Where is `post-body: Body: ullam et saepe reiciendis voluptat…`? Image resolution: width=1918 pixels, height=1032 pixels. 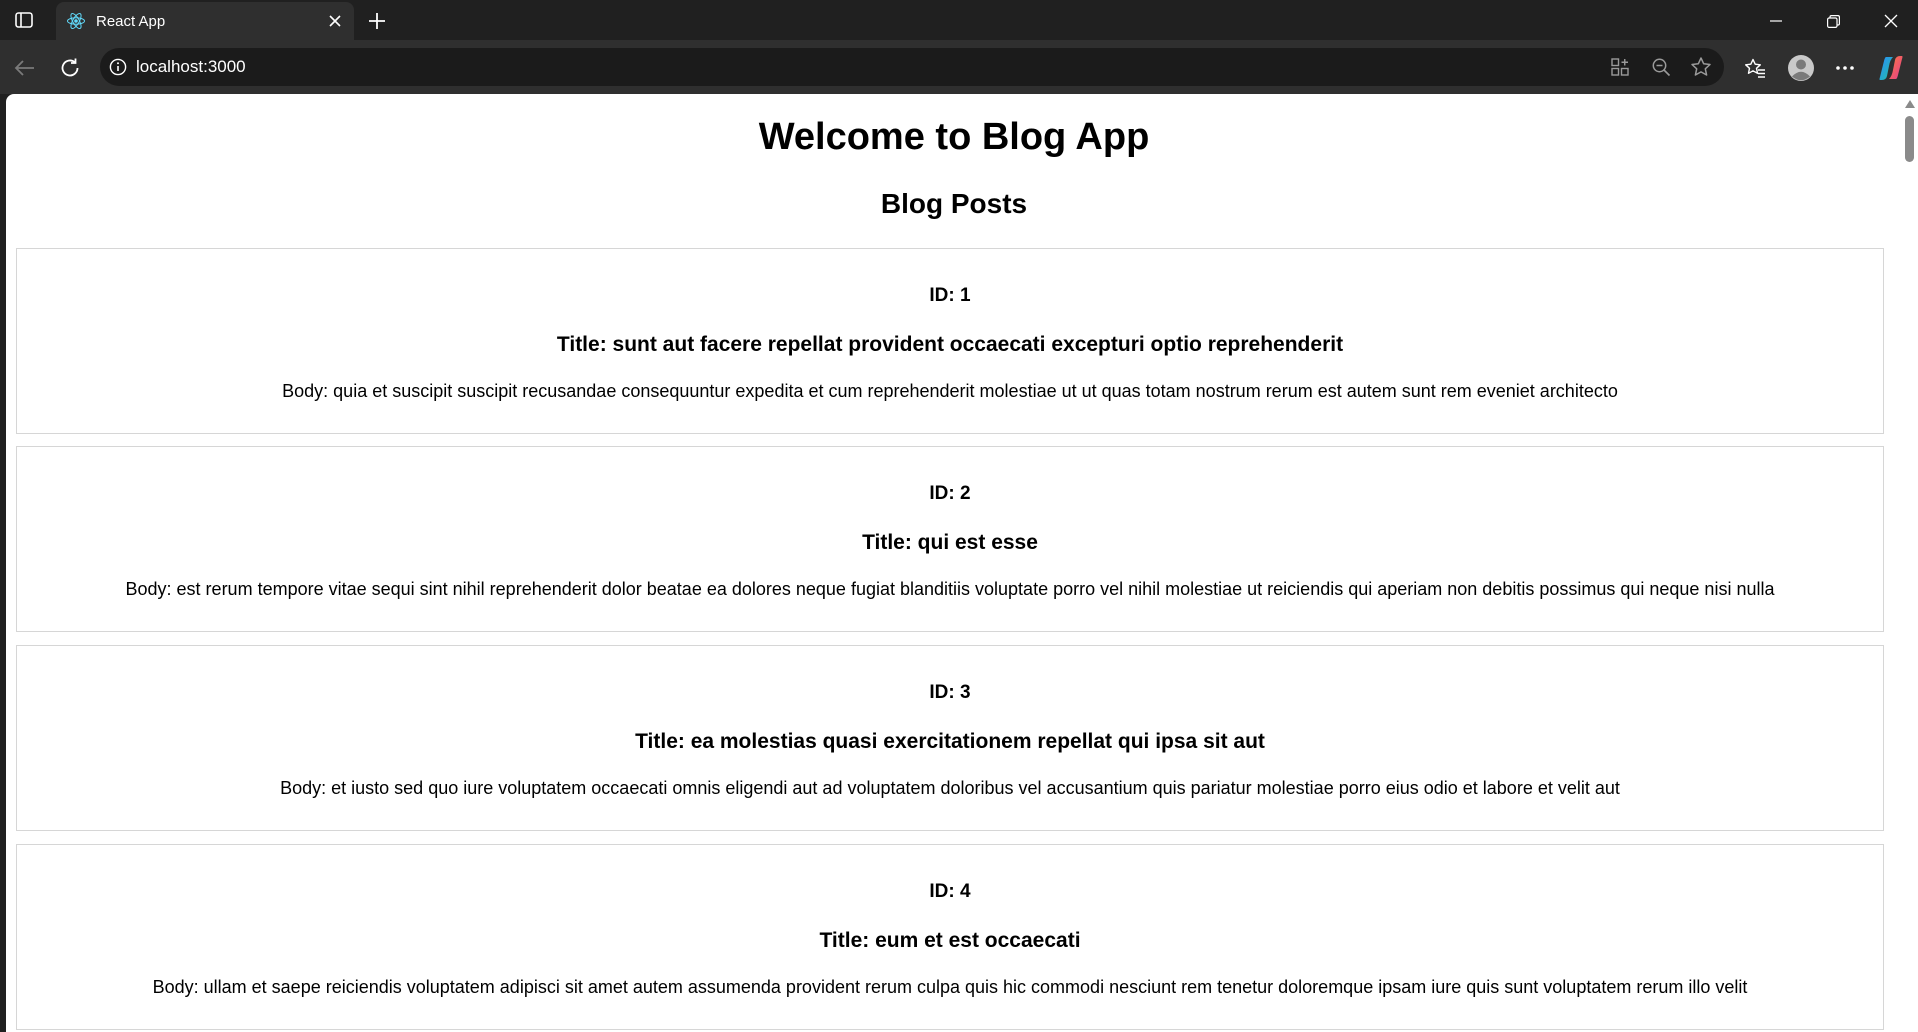
post-body: Body: ullam et saepe reiciendis voluptat… is located at coordinates (950, 987).